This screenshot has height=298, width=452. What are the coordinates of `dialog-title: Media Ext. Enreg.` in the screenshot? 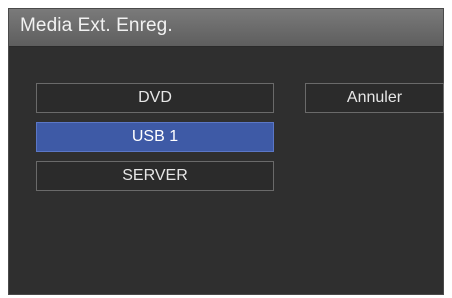 It's located at (96, 25).